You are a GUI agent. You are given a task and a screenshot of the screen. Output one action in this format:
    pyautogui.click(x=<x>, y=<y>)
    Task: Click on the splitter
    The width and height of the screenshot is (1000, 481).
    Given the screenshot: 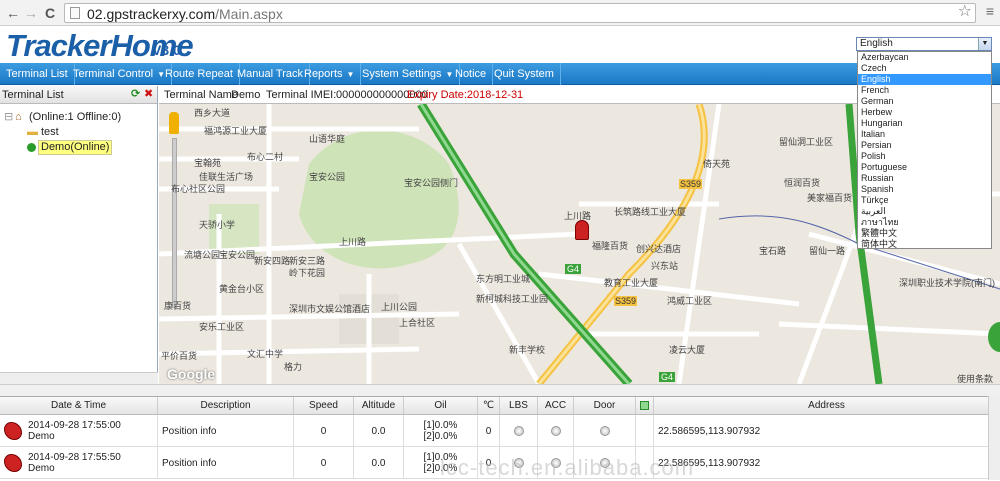 What is the action you would take?
    pyautogui.click(x=500, y=390)
    